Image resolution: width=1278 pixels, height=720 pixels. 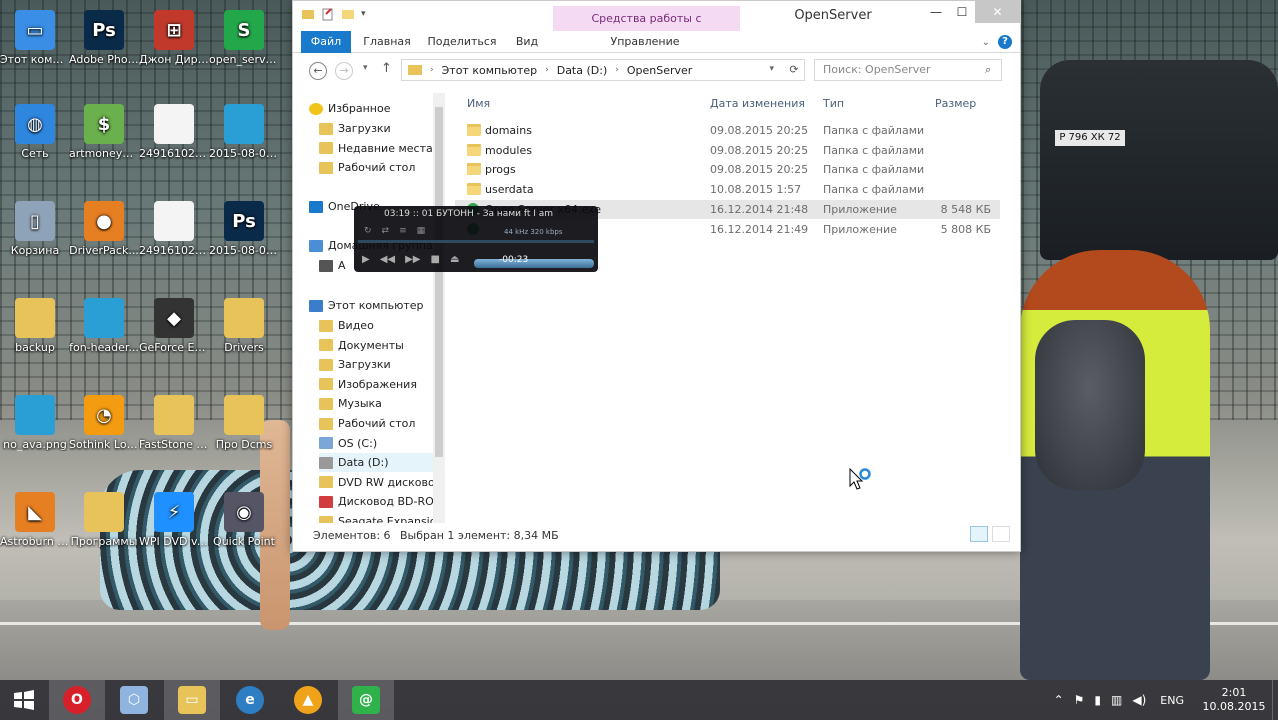 I want to click on up-button: ↑, so click(x=386, y=68).